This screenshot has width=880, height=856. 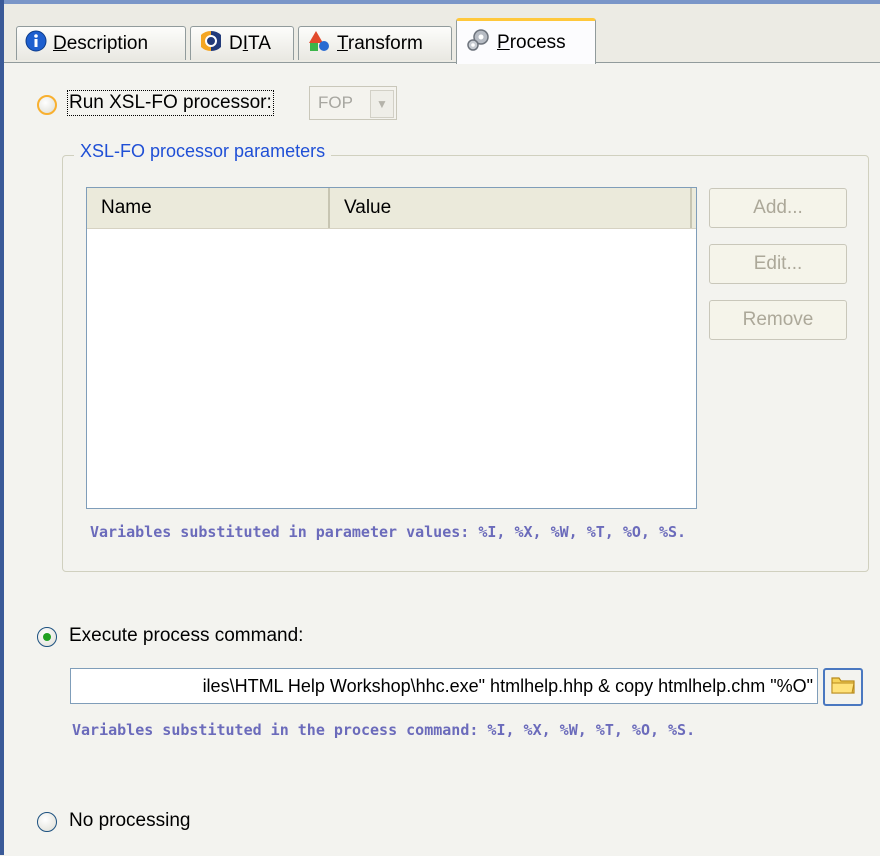 What do you see at coordinates (526, 41) in the screenshot?
I see `tab-process: Process` at bounding box center [526, 41].